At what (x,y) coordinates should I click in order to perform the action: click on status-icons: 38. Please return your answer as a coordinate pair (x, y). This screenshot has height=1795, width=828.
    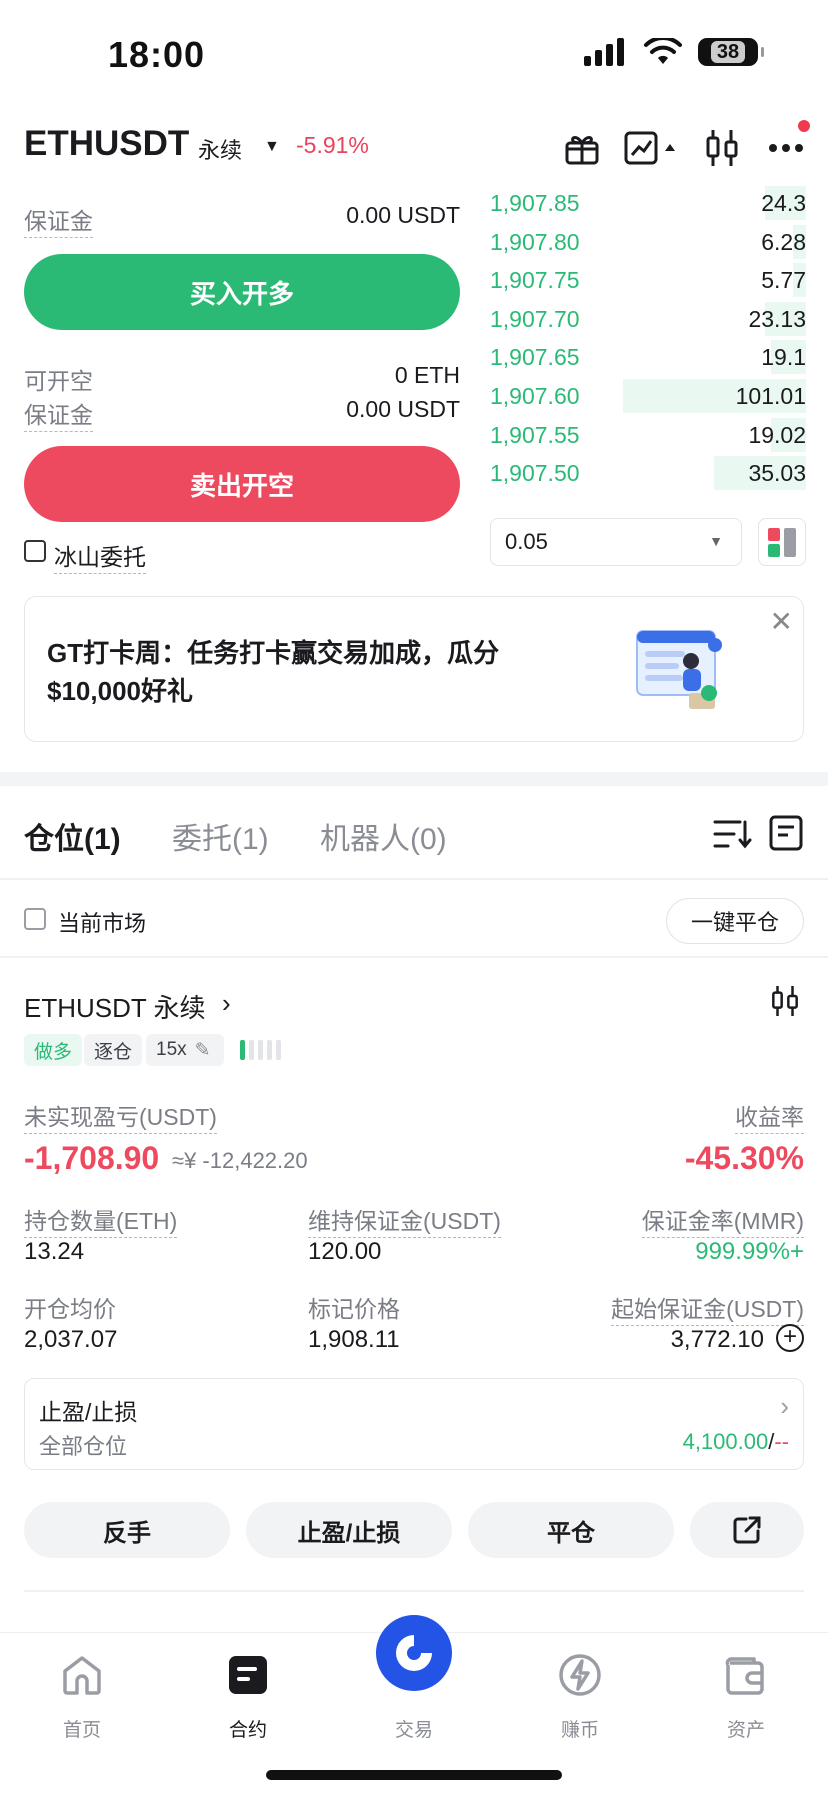
    Looking at the image, I should click on (674, 52).